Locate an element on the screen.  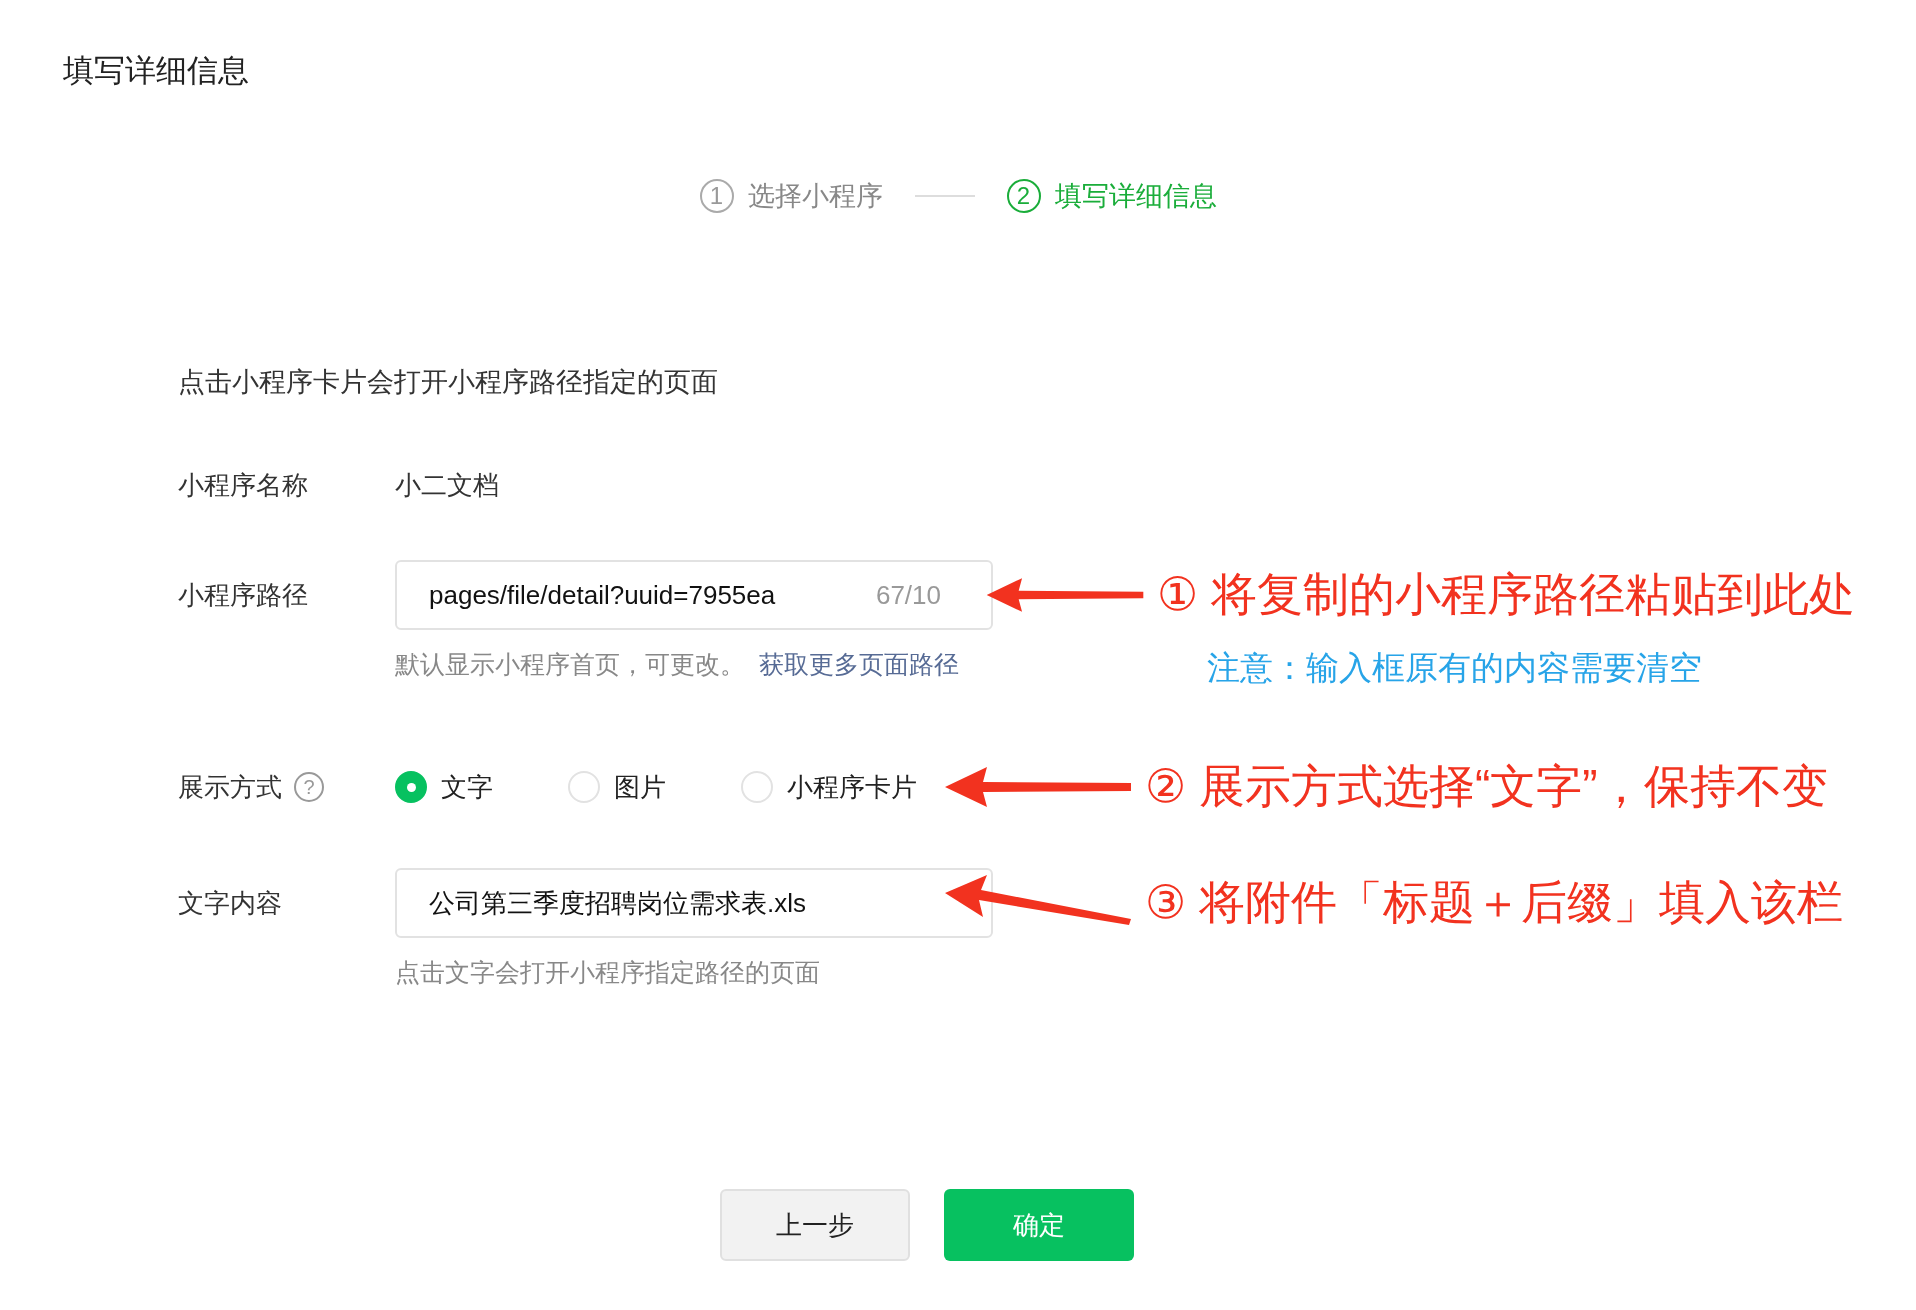
step-number: 1 is located at coordinates (716, 196).